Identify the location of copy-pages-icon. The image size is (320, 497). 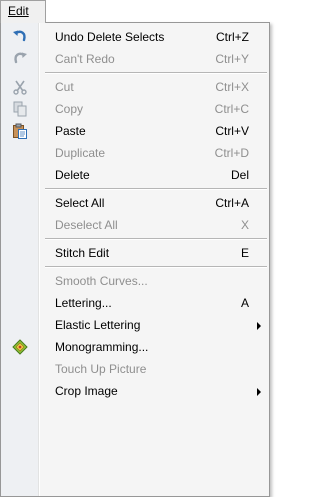
(20, 109).